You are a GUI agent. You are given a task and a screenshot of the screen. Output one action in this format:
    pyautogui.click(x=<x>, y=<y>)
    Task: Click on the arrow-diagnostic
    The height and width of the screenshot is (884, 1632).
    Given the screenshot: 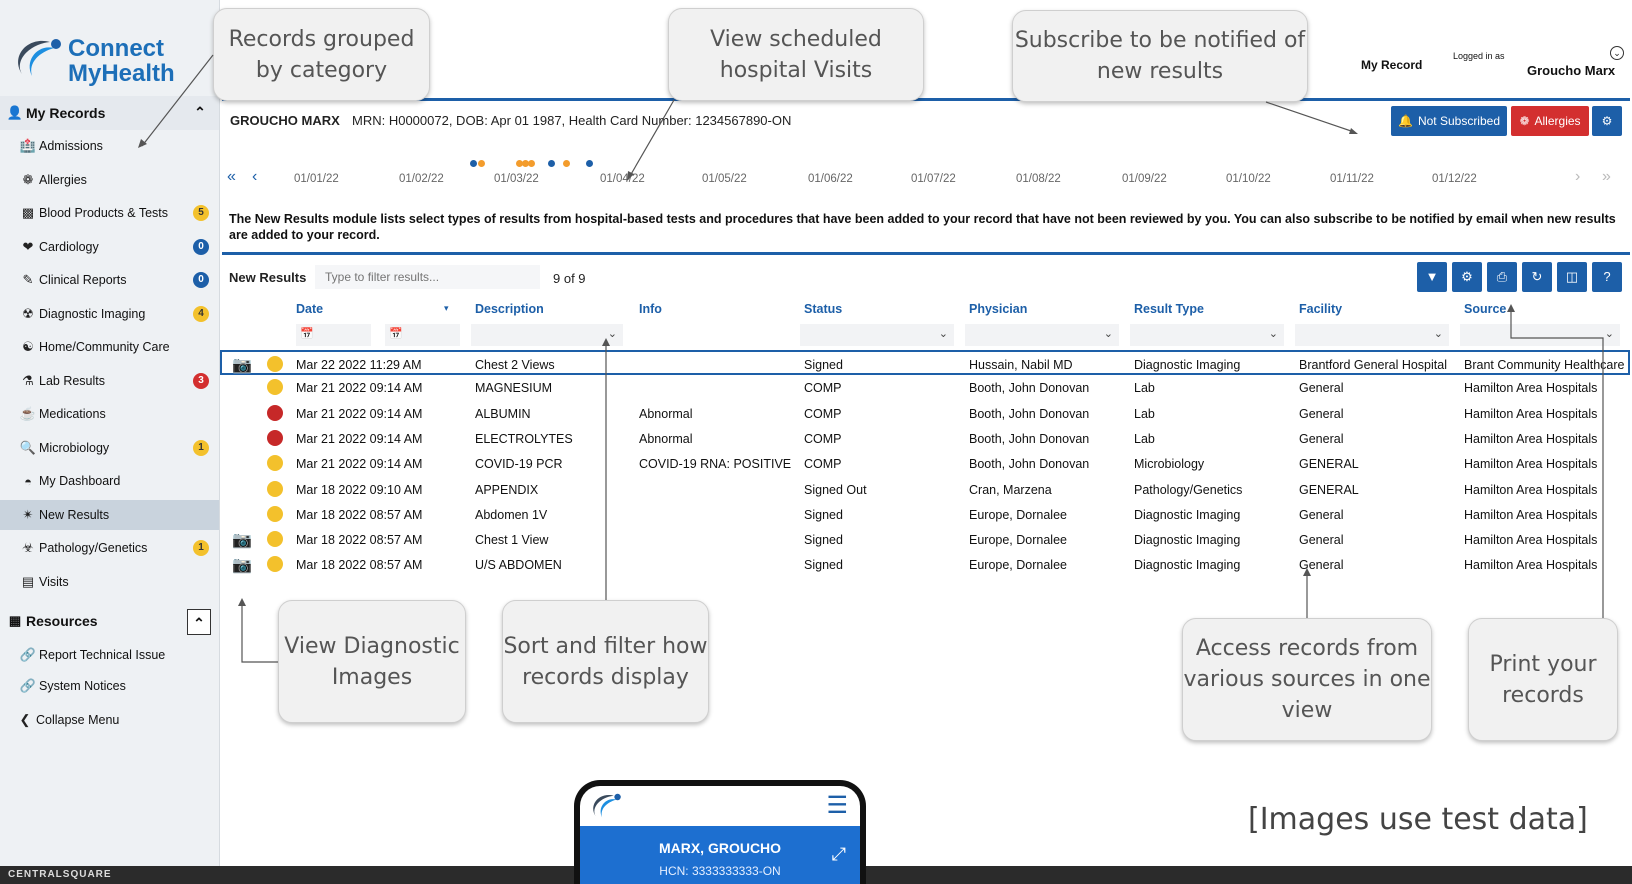 What is the action you would take?
    pyautogui.click(x=259, y=633)
    